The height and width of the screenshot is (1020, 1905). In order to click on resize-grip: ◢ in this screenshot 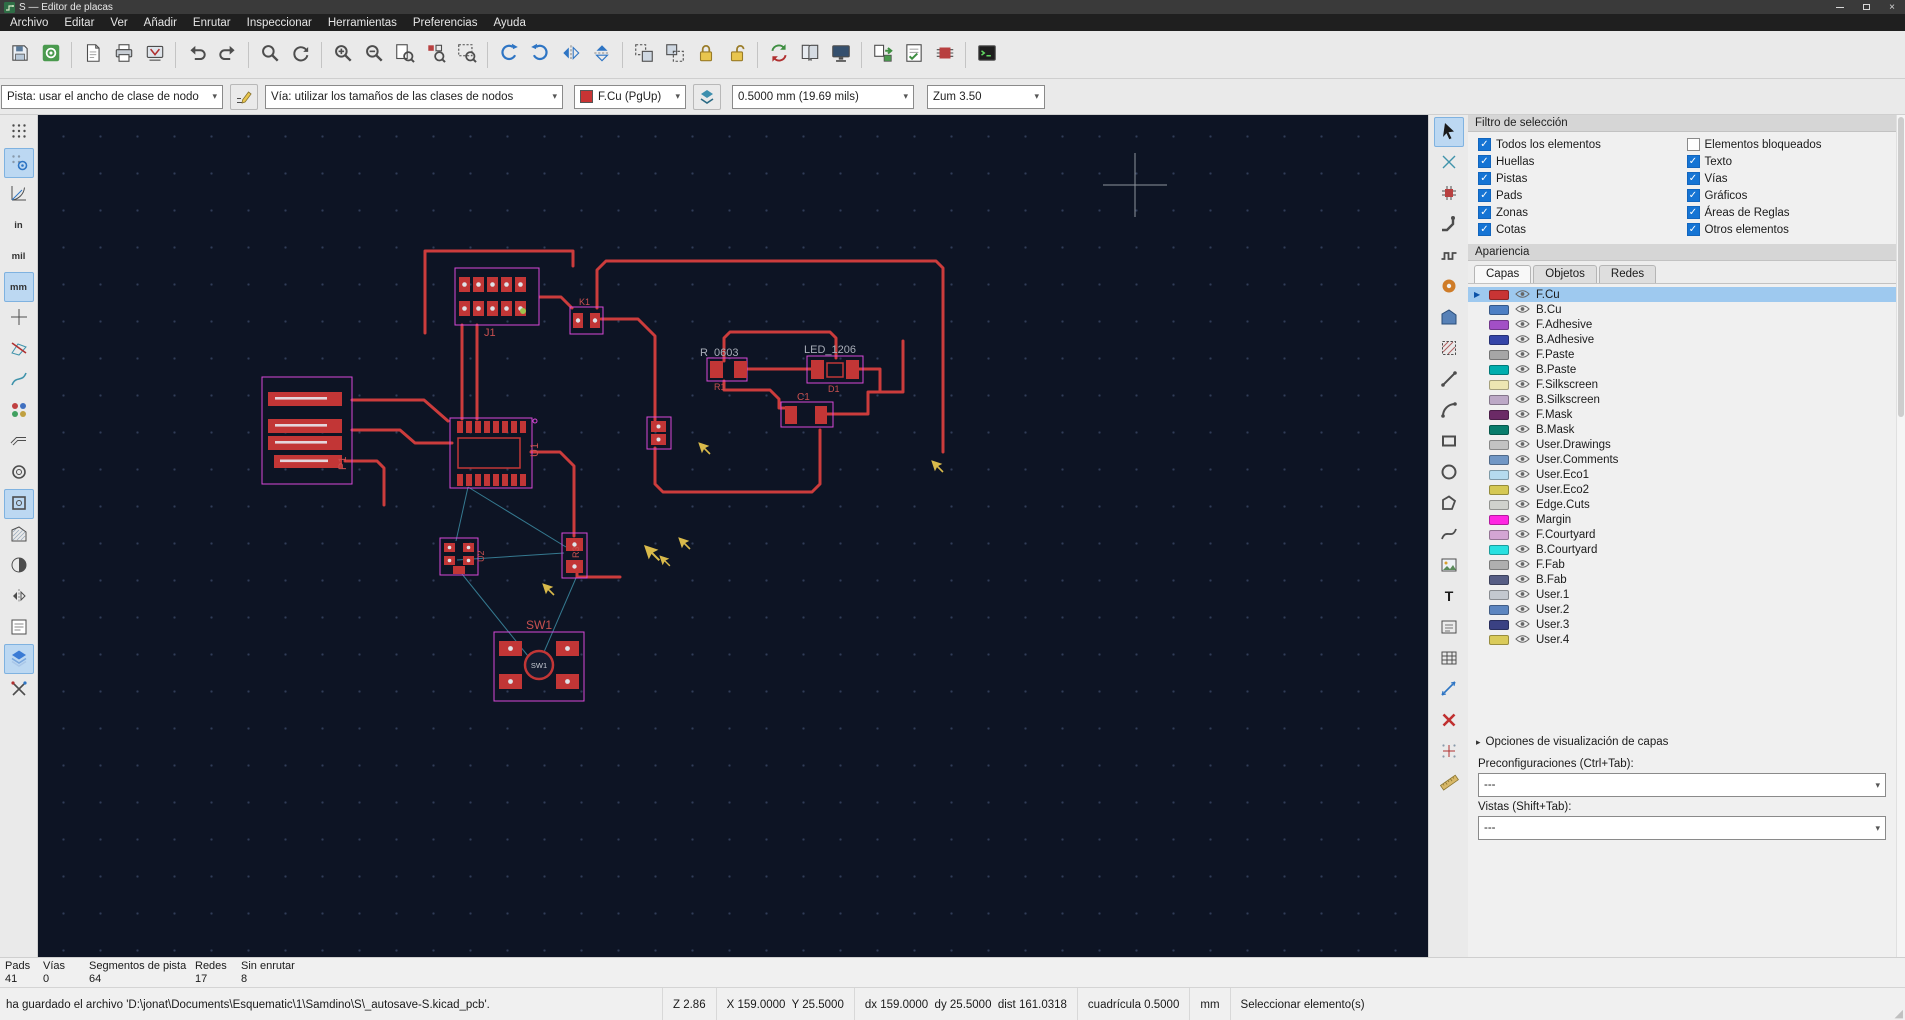, I will do `click(1899, 1013)`.